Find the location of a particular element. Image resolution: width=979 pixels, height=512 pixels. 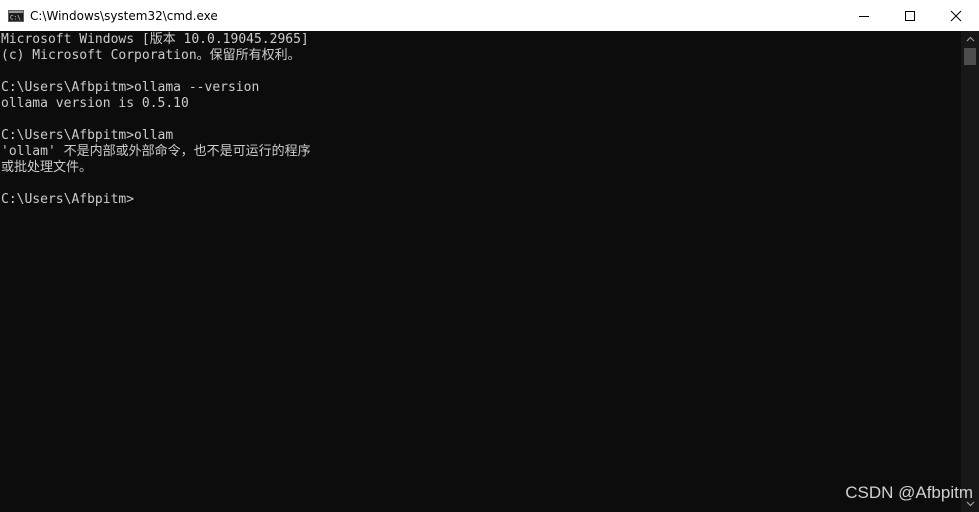

scroll-thumb is located at coordinates (970, 56).